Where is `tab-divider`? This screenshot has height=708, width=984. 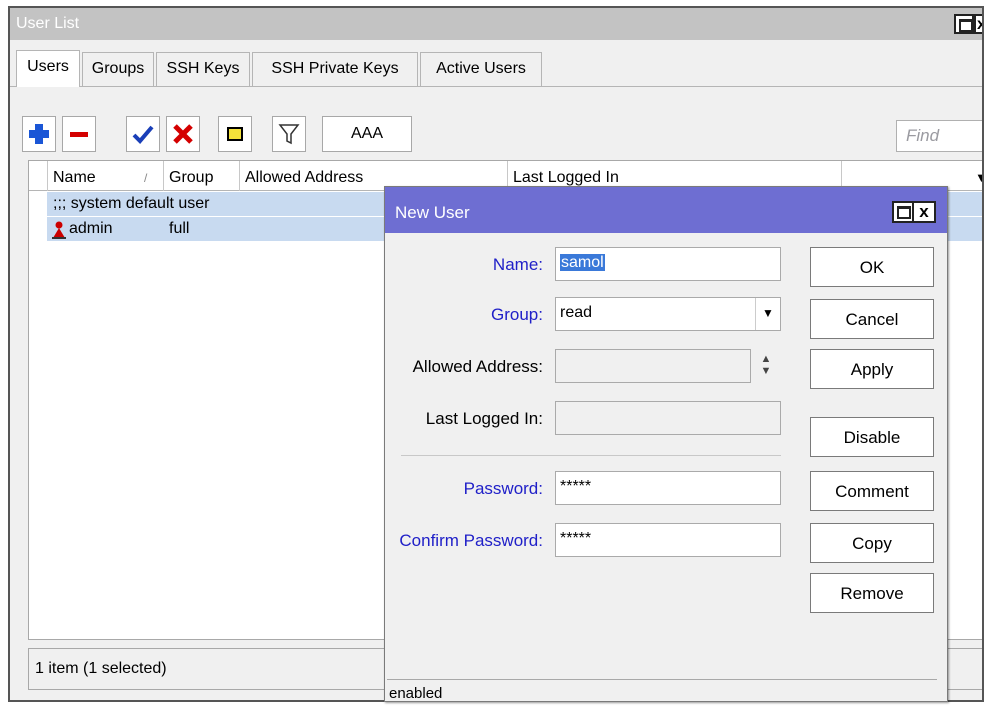 tab-divider is located at coordinates (496, 86).